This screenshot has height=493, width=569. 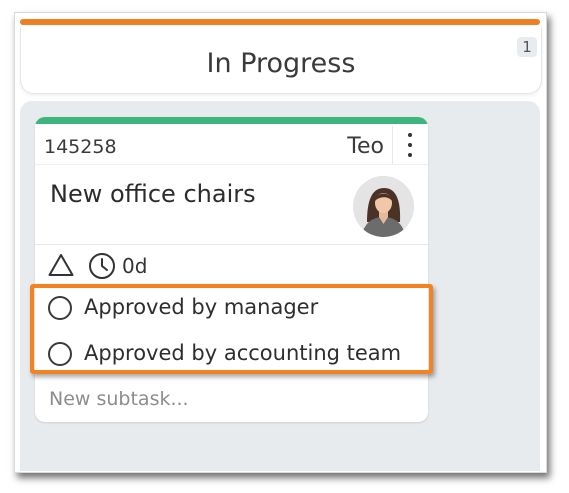 I want to click on subtasks-highlight-box, so click(x=231, y=329).